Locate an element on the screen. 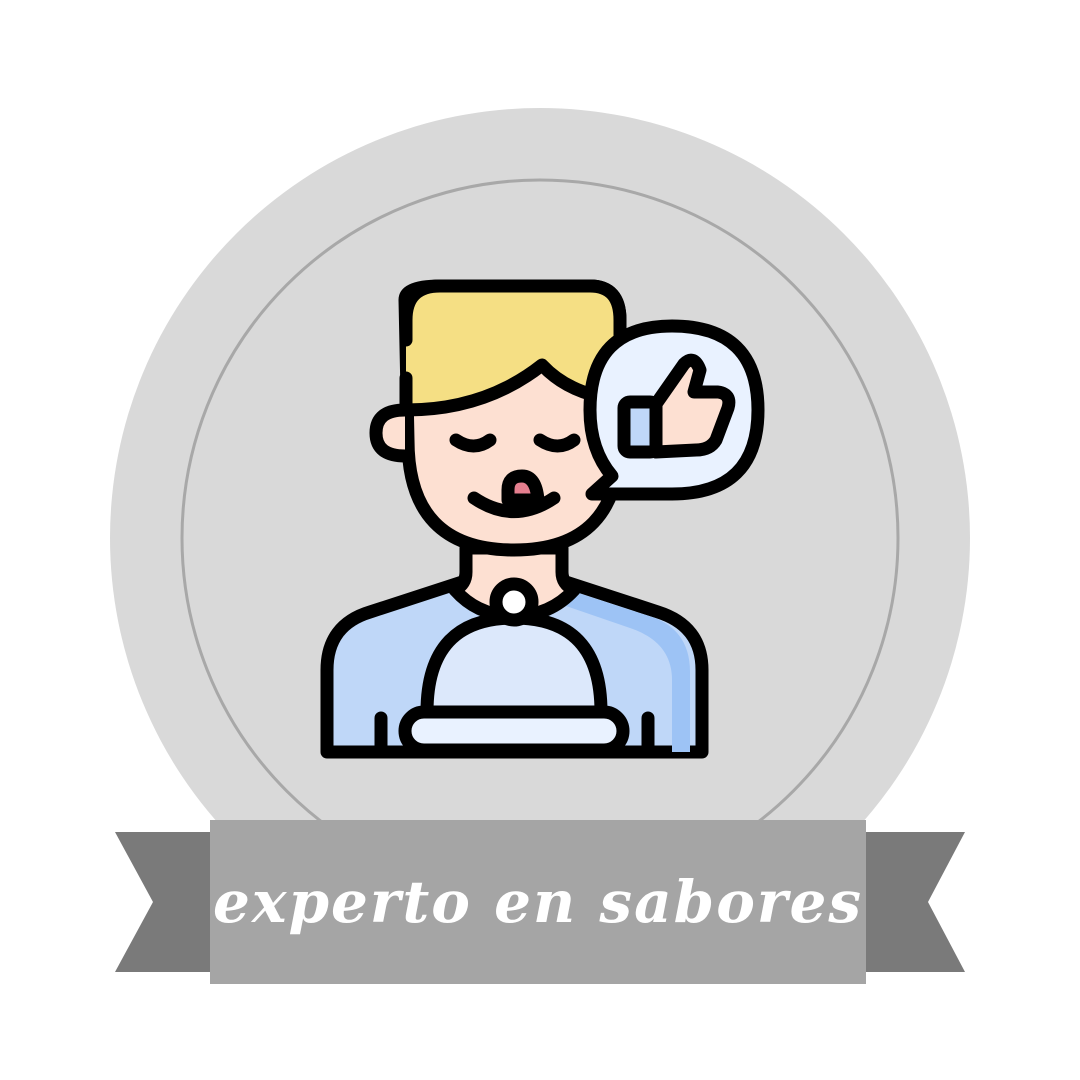  badge-label: experto en sabores is located at coordinates (537, 902).